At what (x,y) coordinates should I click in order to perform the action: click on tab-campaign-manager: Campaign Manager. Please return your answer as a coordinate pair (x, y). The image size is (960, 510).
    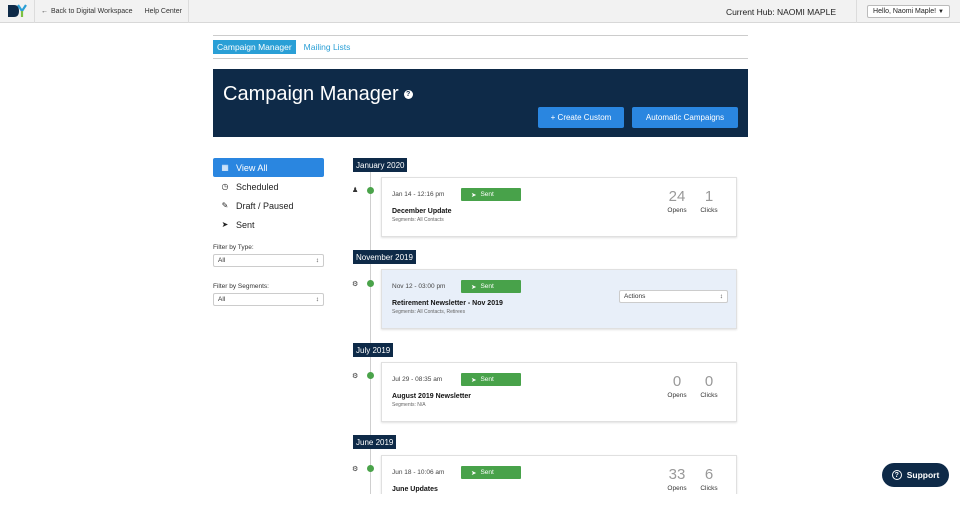
    Looking at the image, I should click on (254, 47).